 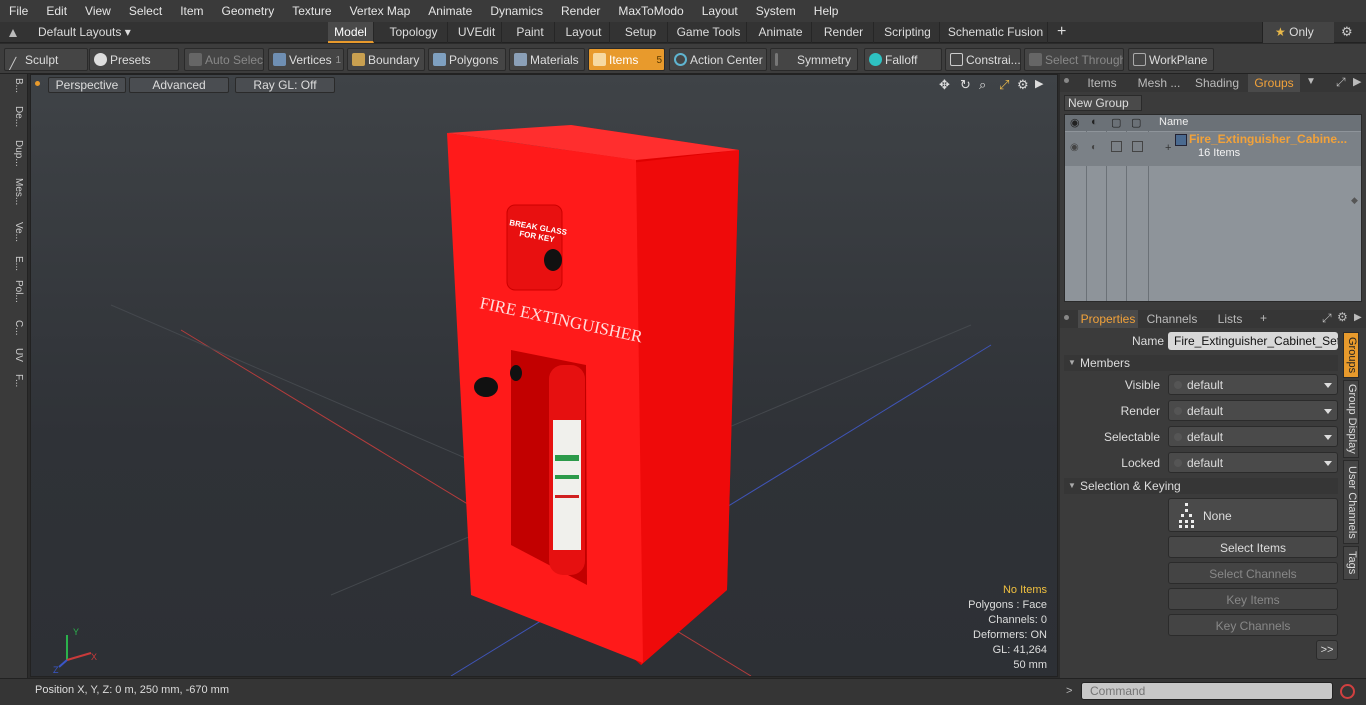 I want to click on tab-topology: Topology, so click(x=414, y=32).